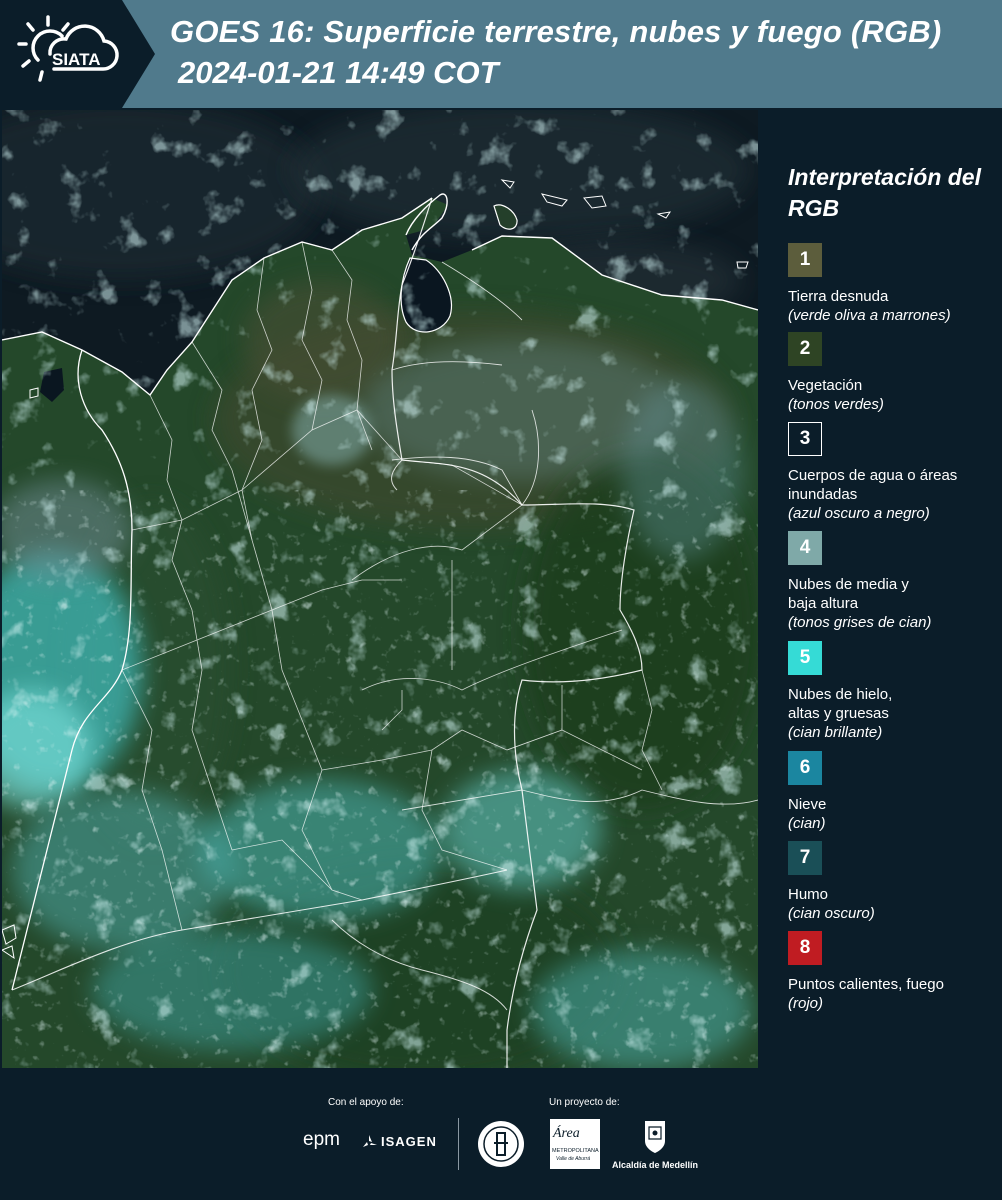  I want to click on legend-item-smoke: 7 Humo (cian oscuro), so click(893, 882).